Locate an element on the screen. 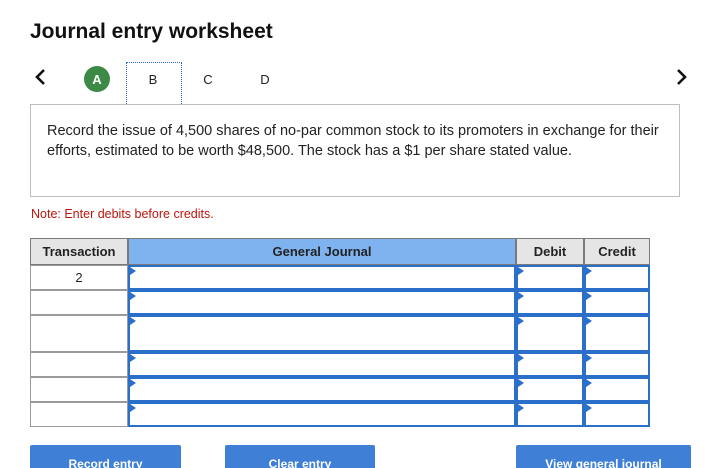 This screenshot has width=722, height=468. step-tab-d: D is located at coordinates (265, 79).